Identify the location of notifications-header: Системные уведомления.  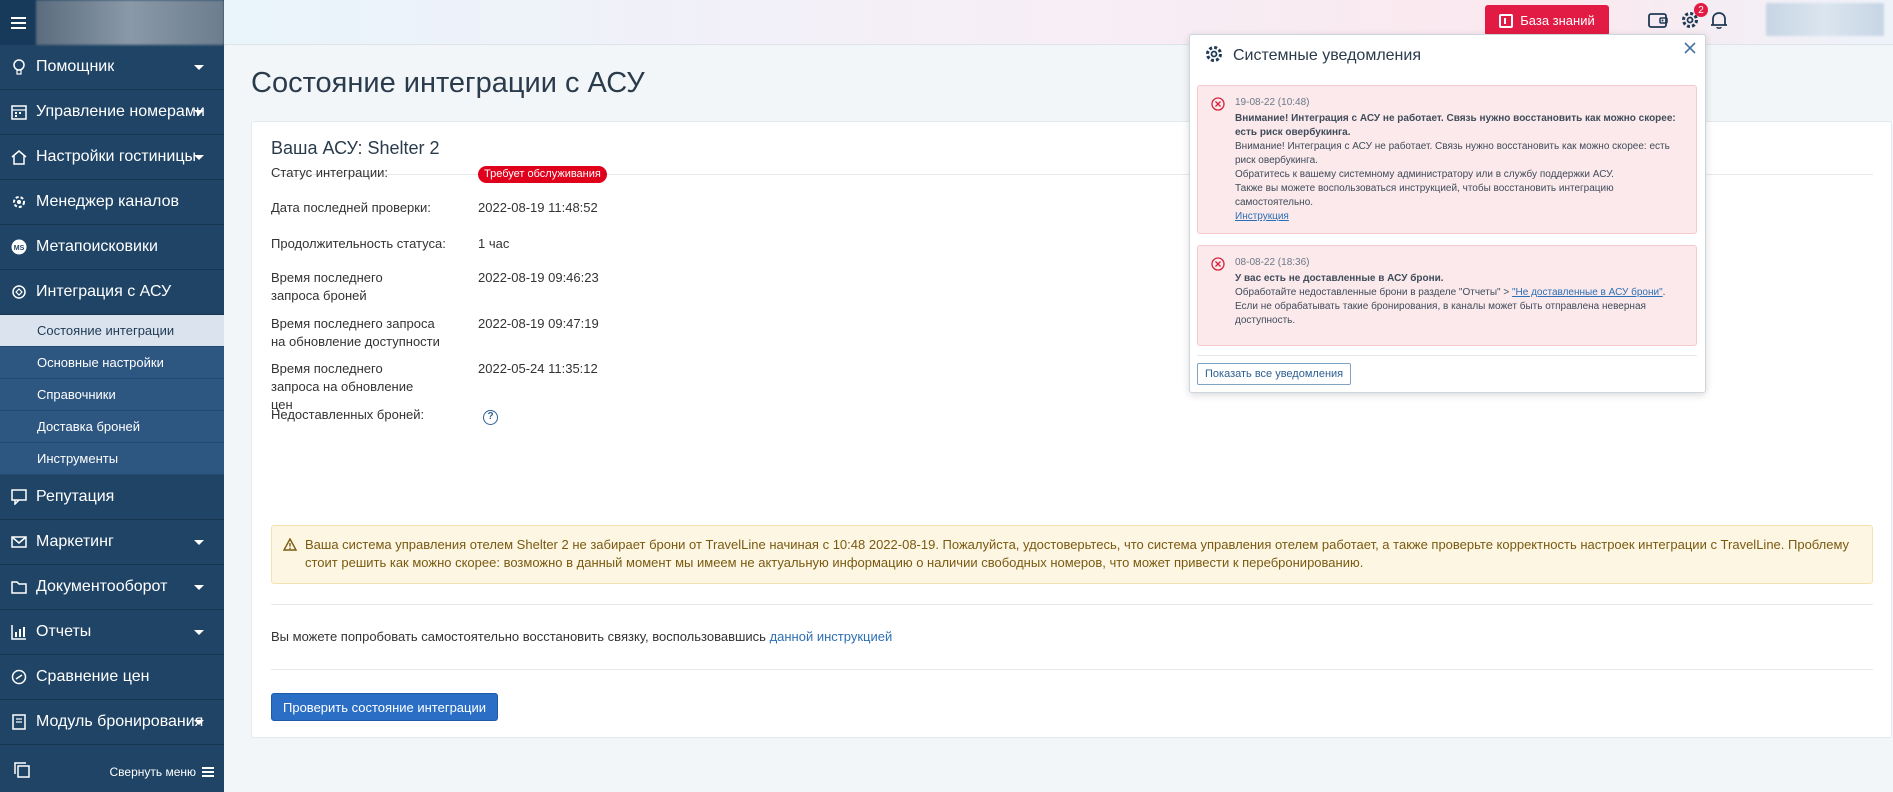
(1447, 56).